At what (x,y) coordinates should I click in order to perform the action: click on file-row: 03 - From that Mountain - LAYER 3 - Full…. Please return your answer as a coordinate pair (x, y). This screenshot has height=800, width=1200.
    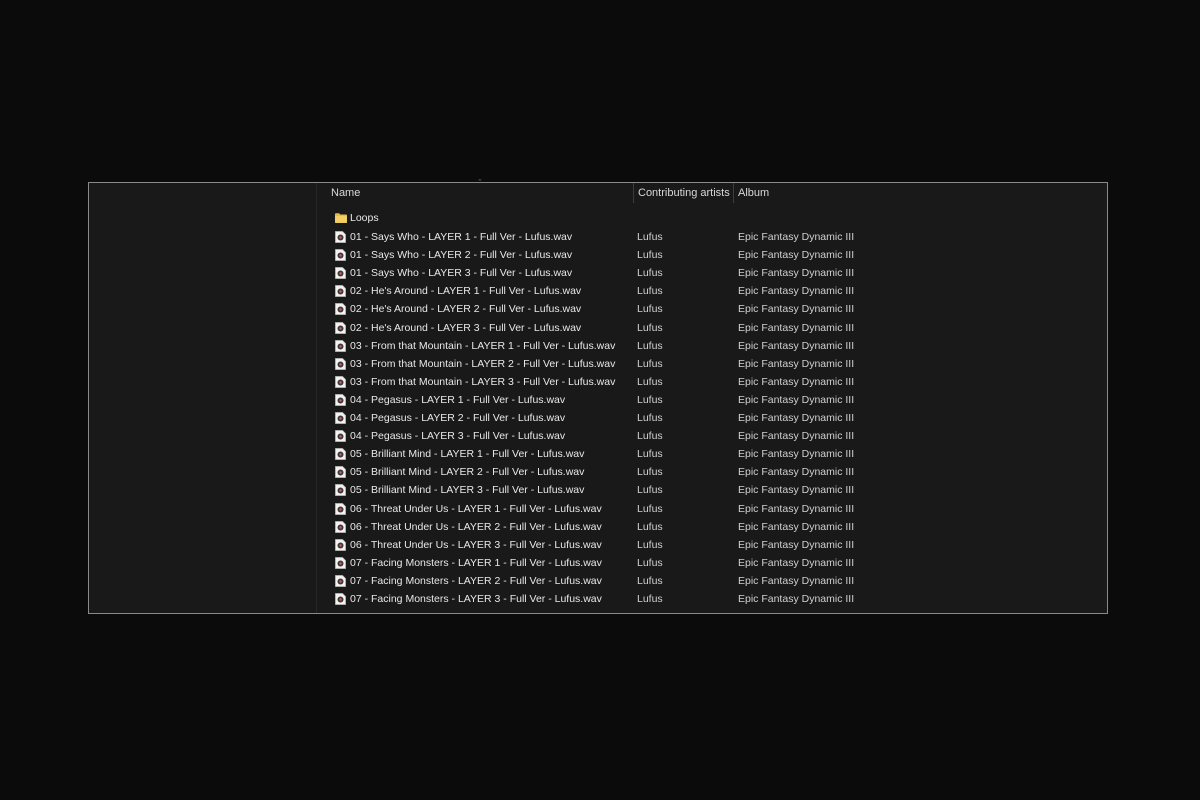
    Looking at the image, I should click on (712, 382).